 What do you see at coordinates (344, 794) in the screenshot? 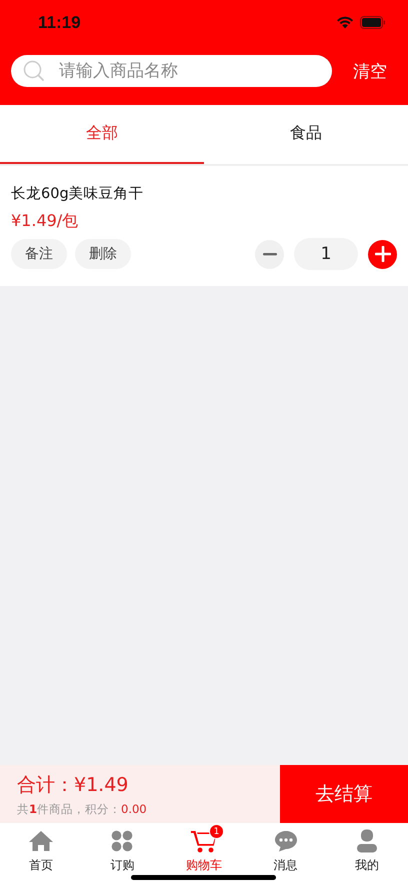
I see `checkout-button: 去结算` at bounding box center [344, 794].